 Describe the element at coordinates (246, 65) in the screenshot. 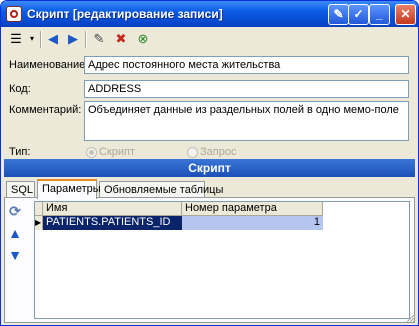

I see `name-field: Адрес постоянного места жительства` at that location.